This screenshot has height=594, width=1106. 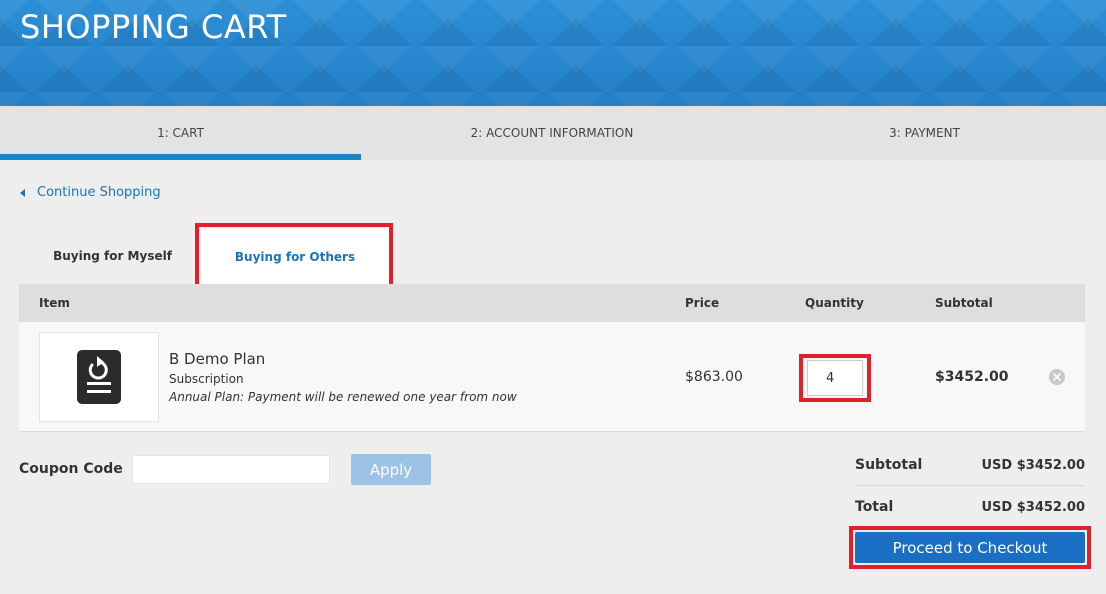 I want to click on item-price: $863.00, so click(x=714, y=377).